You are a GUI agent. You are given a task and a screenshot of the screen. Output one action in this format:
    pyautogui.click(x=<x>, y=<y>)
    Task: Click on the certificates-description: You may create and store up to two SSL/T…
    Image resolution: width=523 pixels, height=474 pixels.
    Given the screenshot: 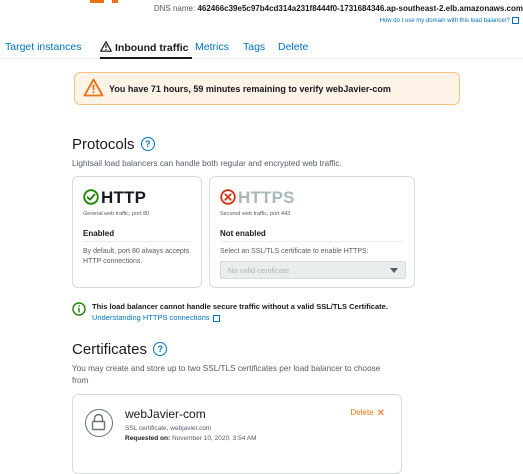 What is the action you would take?
    pyautogui.click(x=226, y=374)
    